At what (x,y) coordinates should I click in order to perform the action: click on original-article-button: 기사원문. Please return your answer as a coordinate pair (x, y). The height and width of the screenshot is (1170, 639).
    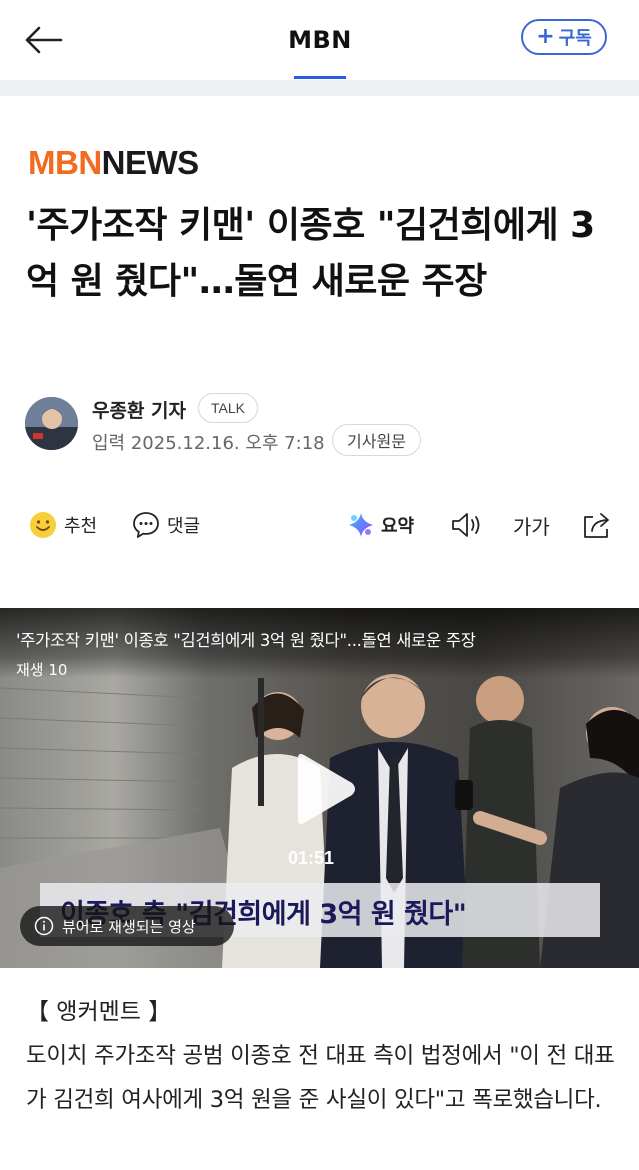
    Looking at the image, I should click on (376, 440).